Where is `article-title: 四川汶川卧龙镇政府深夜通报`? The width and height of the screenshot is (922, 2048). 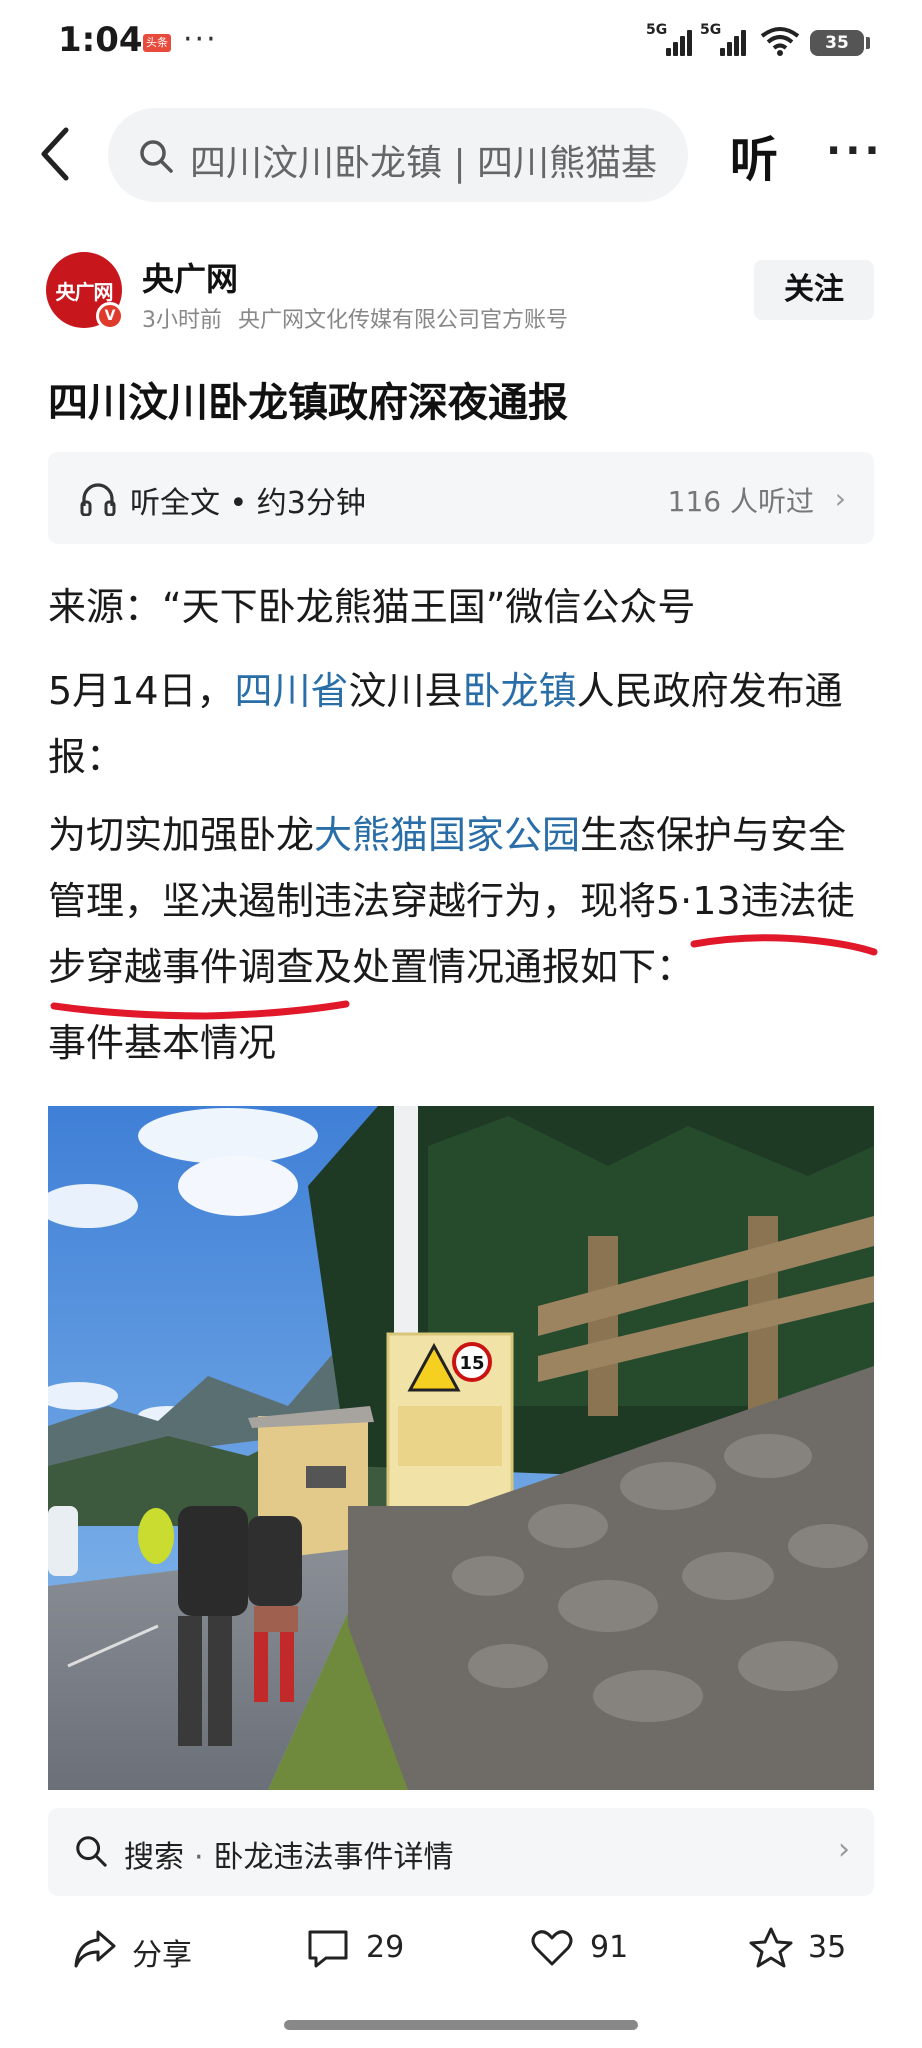 article-title: 四川汶川卧龙镇政府深夜通报 is located at coordinates (308, 403).